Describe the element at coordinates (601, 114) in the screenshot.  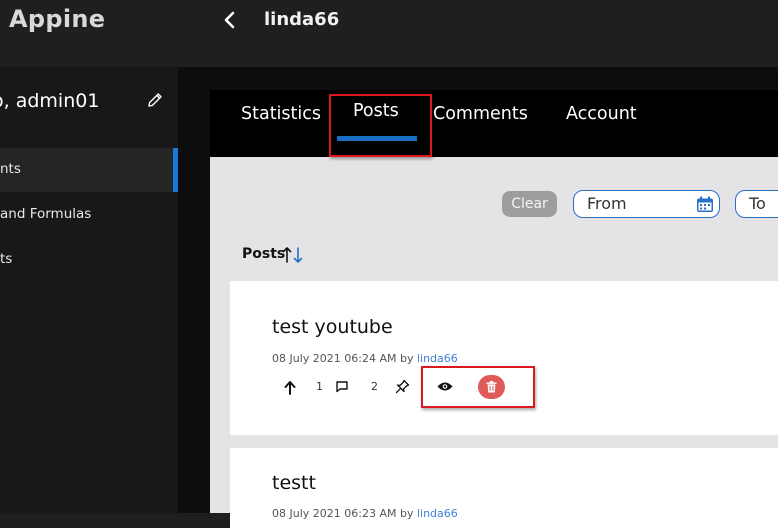
I see `tab-account: Account` at that location.